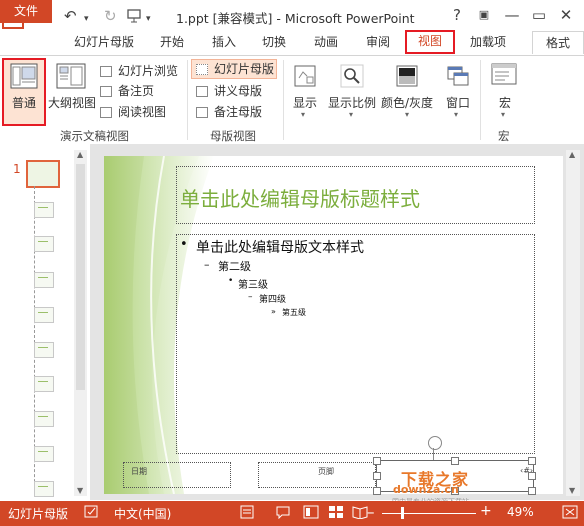 The height and width of the screenshot is (526, 584). I want to click on notes-page-label: 备注页, so click(136, 91).